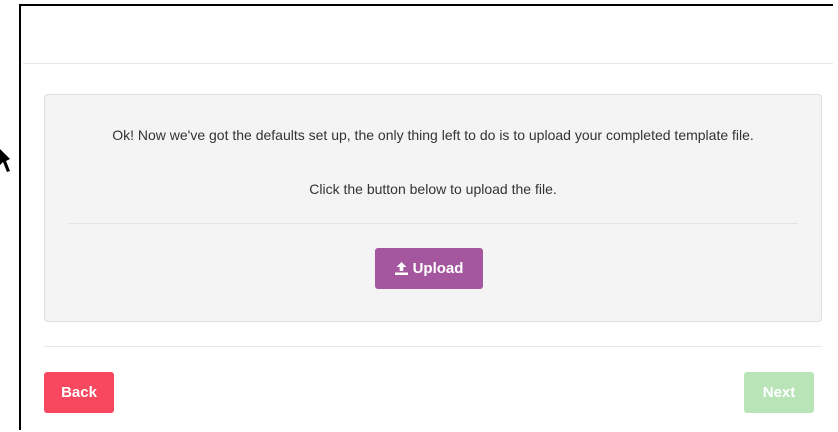  What do you see at coordinates (438, 268) in the screenshot?
I see `upload-button-label: Upload` at bounding box center [438, 268].